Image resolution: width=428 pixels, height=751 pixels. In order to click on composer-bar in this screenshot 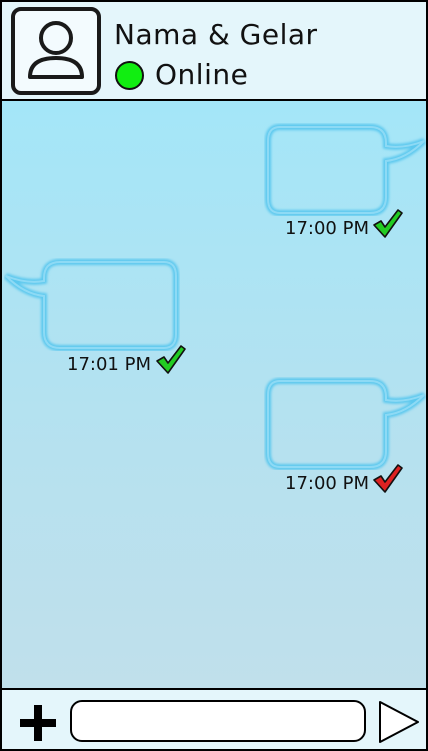, I will do `click(214, 718)`.